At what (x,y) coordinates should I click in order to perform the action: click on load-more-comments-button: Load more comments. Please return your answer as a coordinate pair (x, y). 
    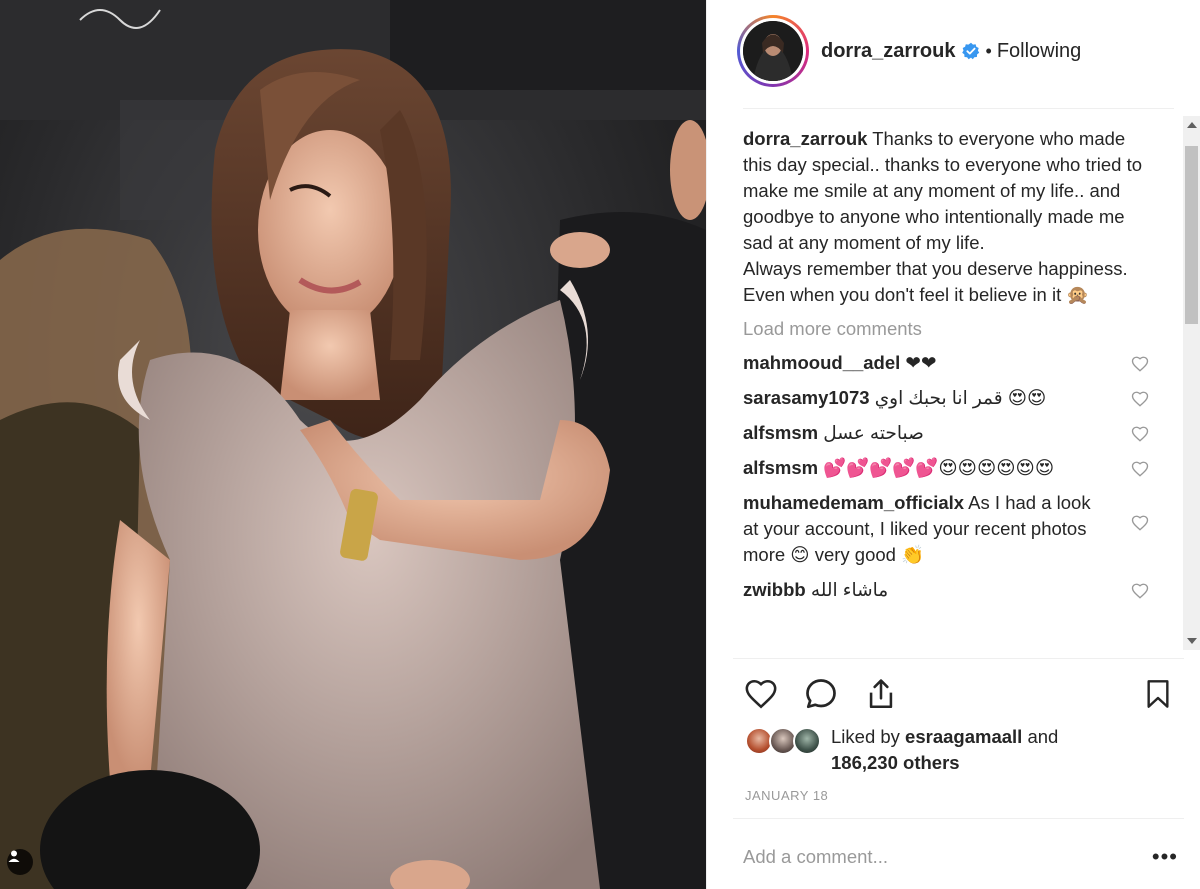
    Looking at the image, I should click on (948, 329).